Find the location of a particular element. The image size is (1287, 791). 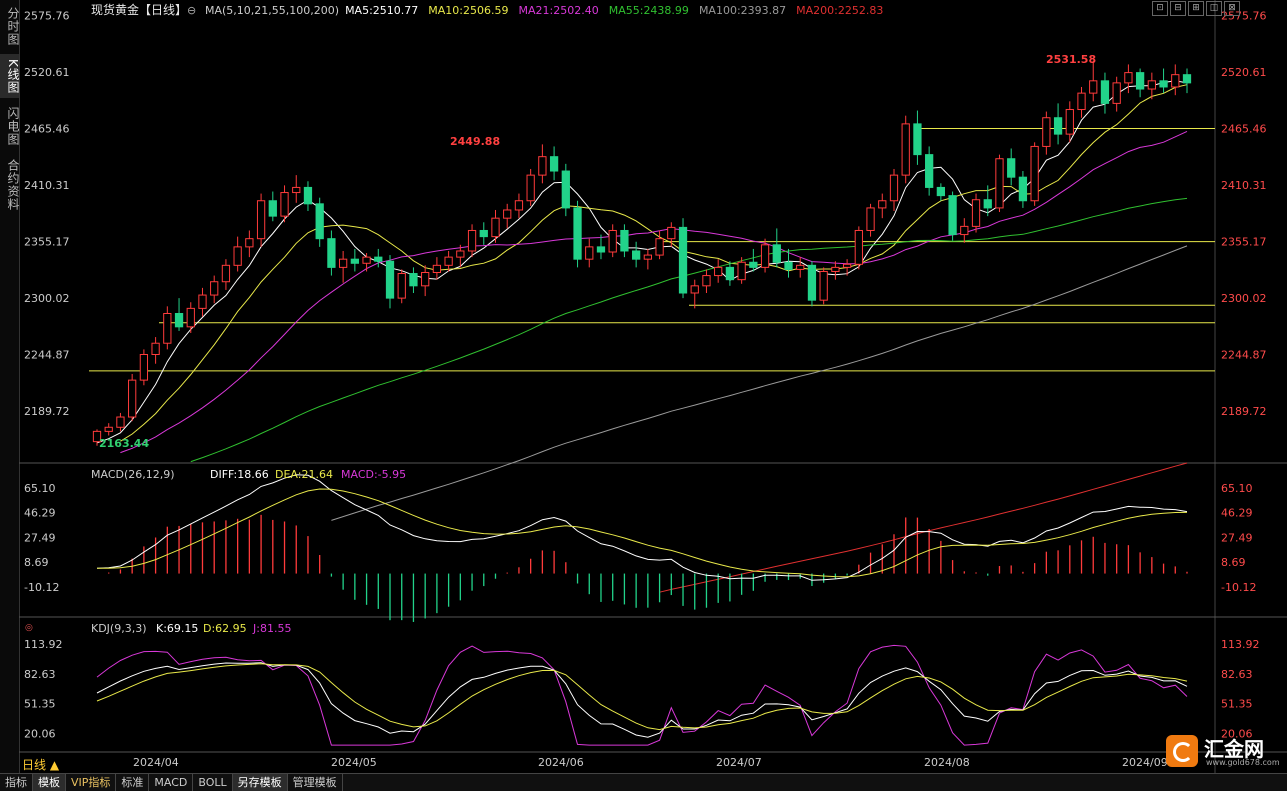

macd-tick-left: 65.10 is located at coordinates (40, 488).